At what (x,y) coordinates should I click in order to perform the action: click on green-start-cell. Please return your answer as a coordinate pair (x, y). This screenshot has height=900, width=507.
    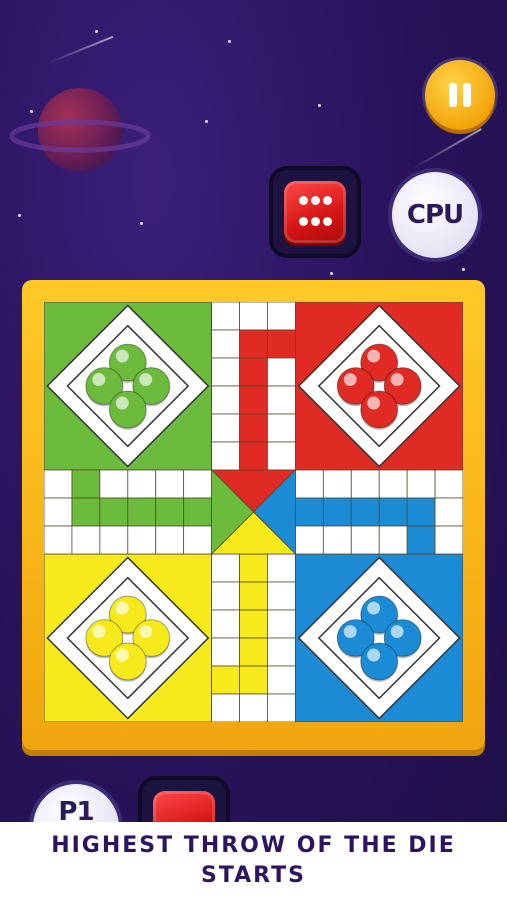
    Looking at the image, I should click on (86, 484).